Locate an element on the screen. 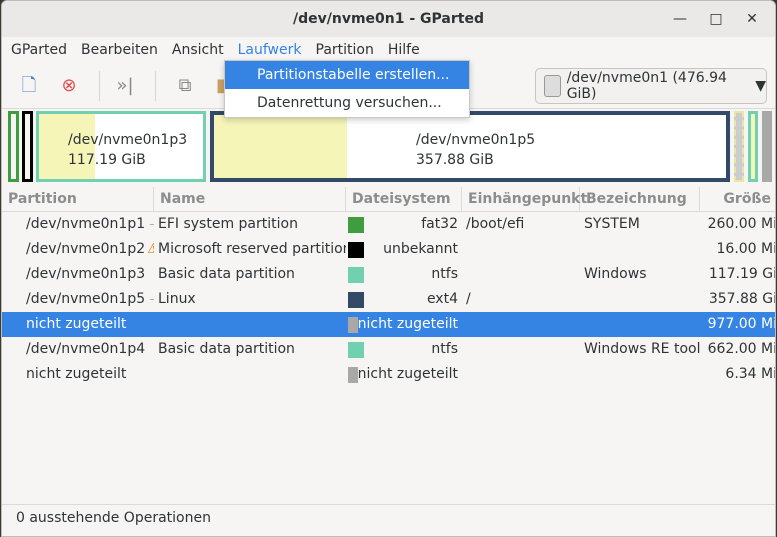  close-button: ✕ is located at coordinates (752, 19).